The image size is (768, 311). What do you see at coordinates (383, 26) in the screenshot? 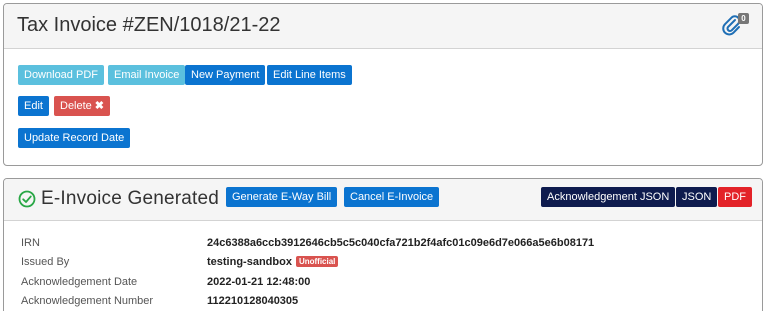
I see `invoice-card-header: Tax Invoice #ZEN/1018/21-22 0` at bounding box center [383, 26].